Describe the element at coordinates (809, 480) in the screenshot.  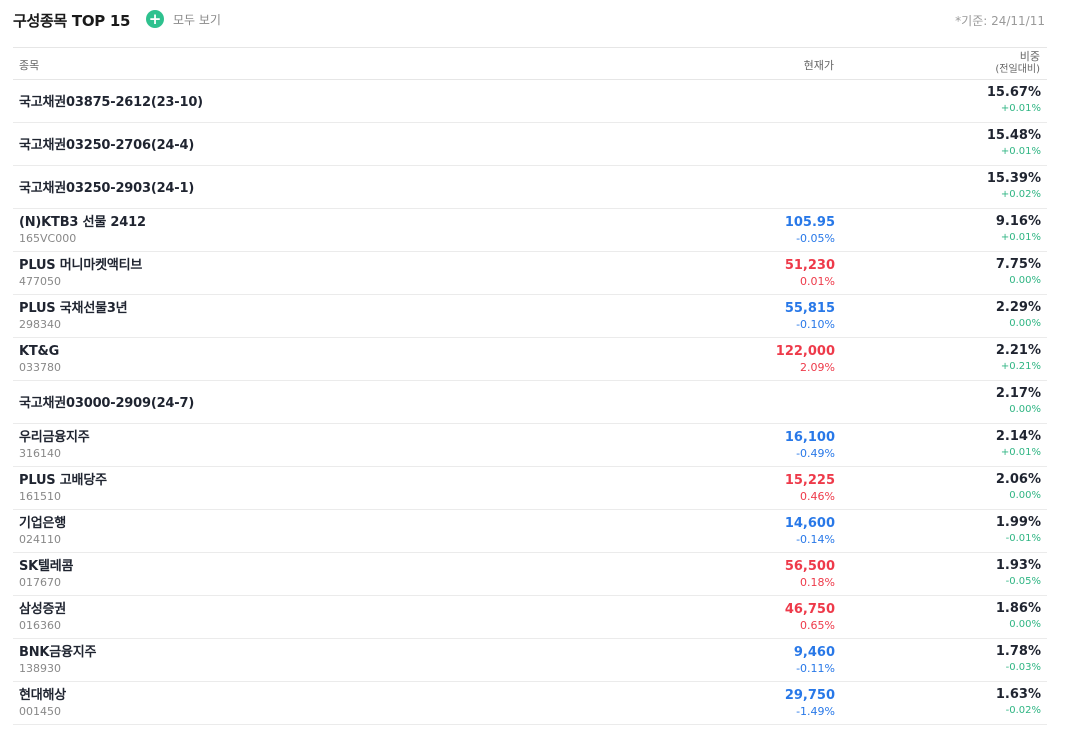
I see `current-price: 15,225` at that location.